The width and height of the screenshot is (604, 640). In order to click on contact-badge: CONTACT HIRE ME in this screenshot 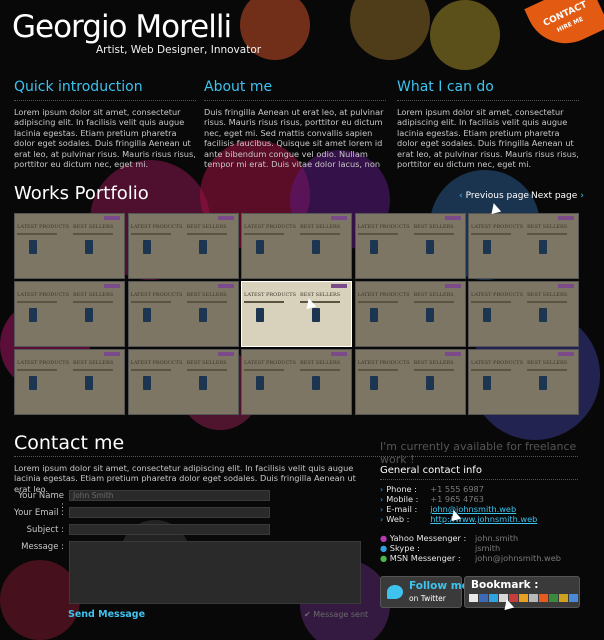, I will do `click(564, 28)`.